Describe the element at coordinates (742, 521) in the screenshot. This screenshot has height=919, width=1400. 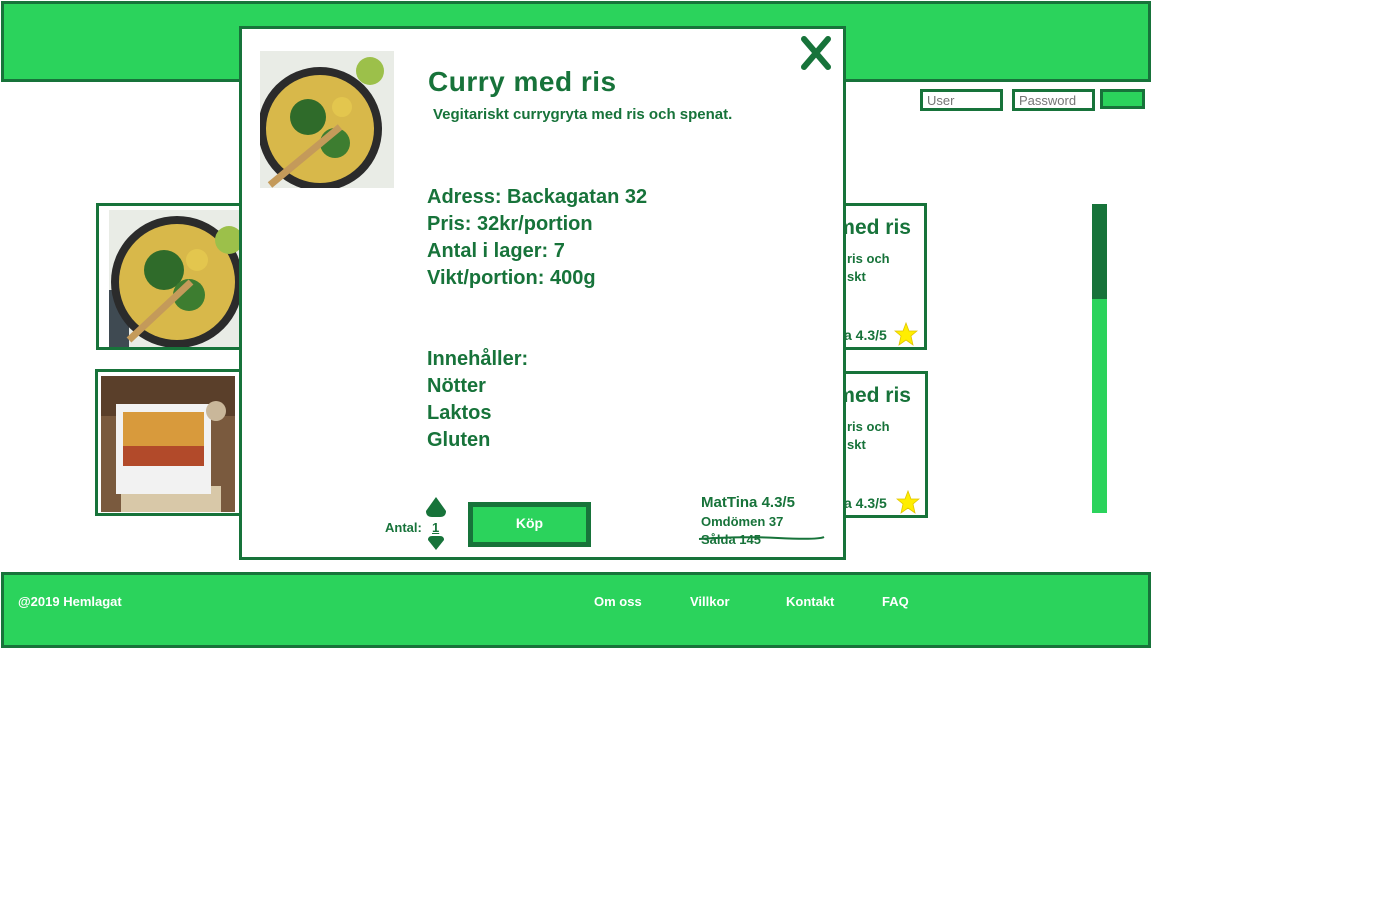
I see `reviews-link: Omdömen 37` at that location.